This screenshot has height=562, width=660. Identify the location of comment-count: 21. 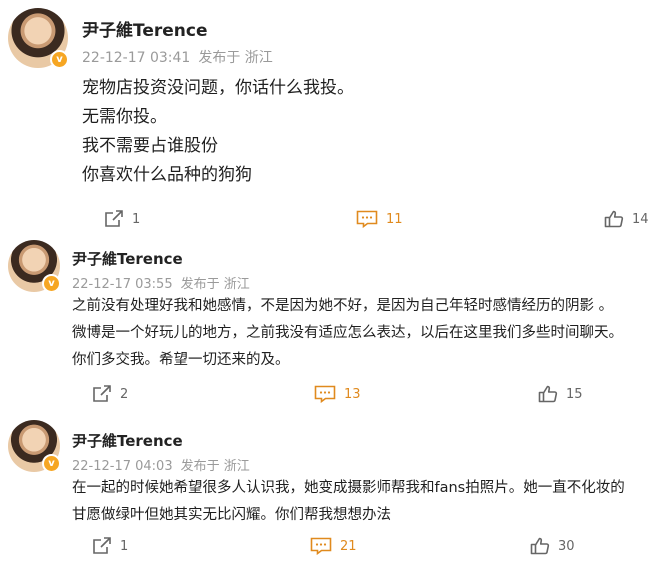
(348, 546).